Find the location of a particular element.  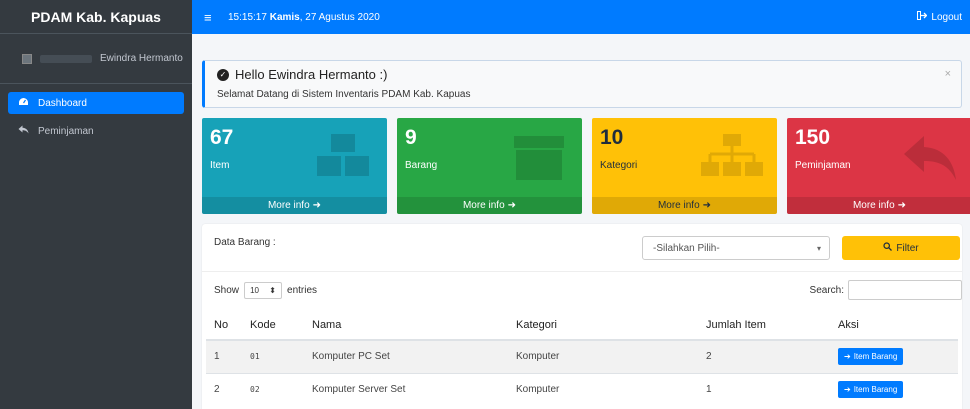

stat-box-peminjaman: 150 Peminjaman More info ➜ is located at coordinates (878, 166).